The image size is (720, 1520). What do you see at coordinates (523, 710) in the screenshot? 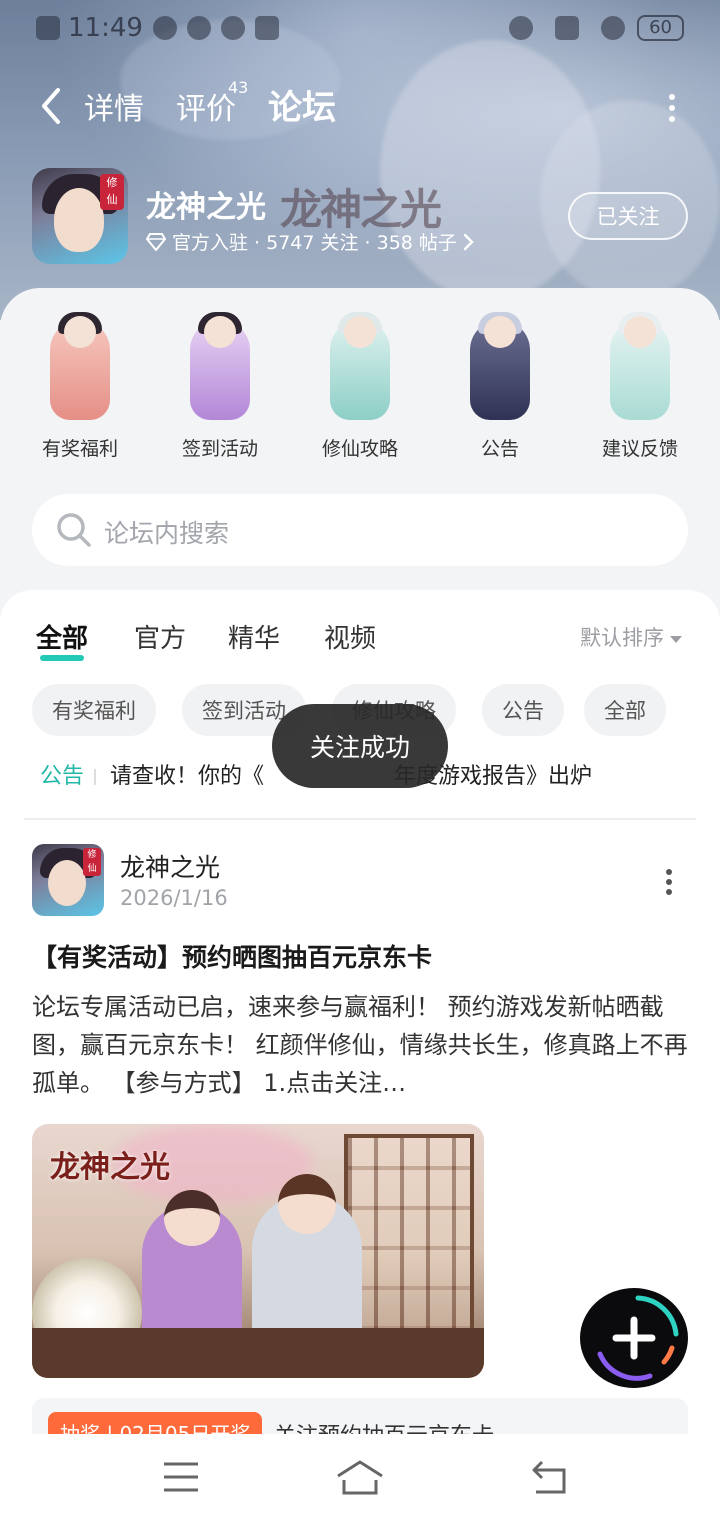
I see `chip-announcements: 公告` at bounding box center [523, 710].